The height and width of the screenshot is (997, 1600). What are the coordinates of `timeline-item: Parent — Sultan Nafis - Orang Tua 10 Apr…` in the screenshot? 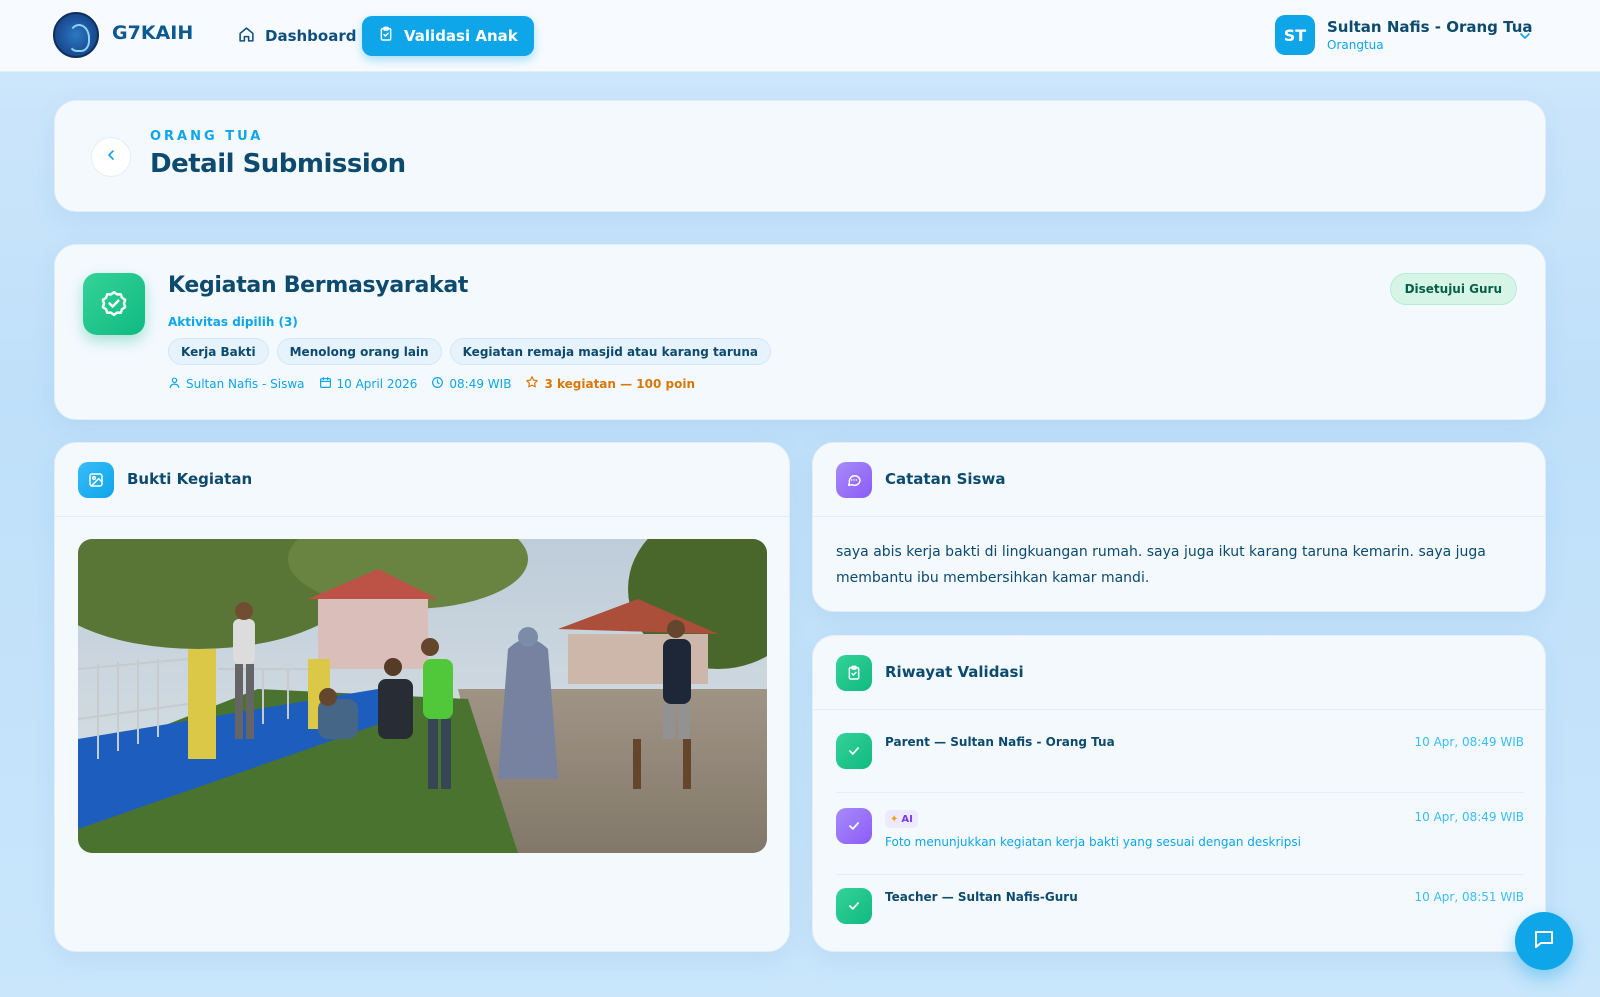 It's located at (1180, 763).